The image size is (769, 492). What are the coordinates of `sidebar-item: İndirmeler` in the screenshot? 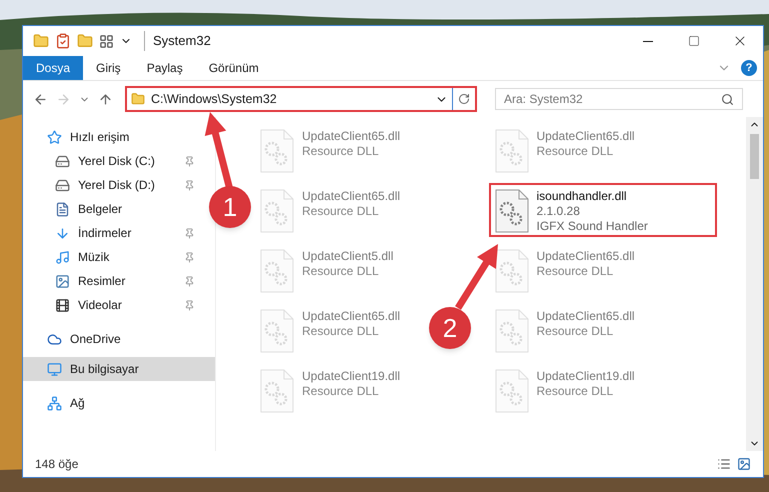 It's located at (111, 233).